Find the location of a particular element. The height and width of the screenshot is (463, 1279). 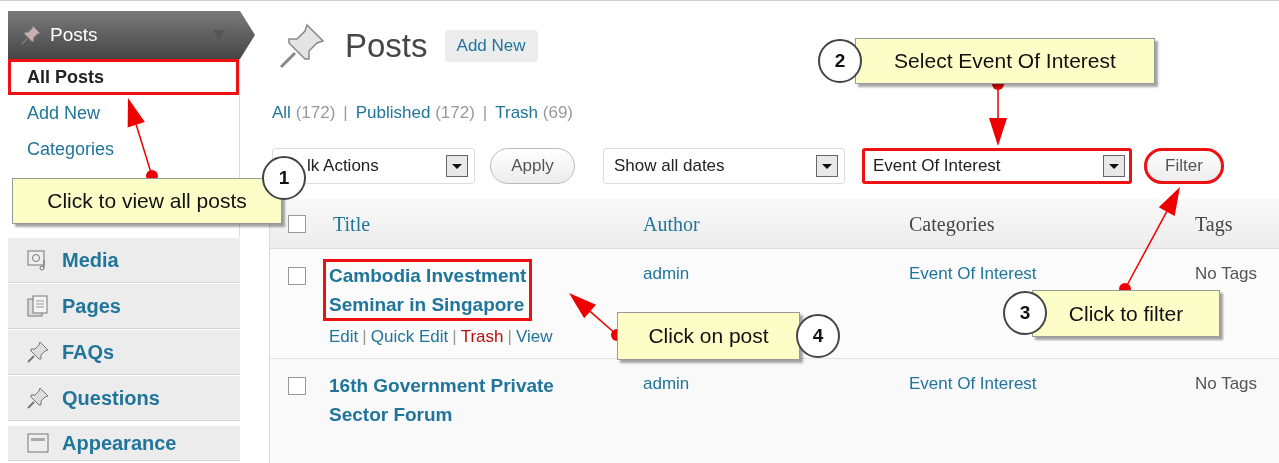

menu-item-label: Pages is located at coordinates (91, 306).